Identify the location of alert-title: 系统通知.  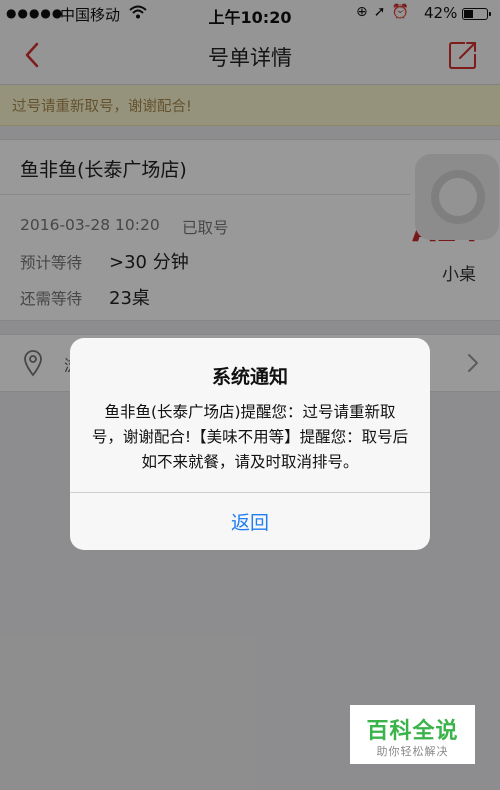
(249, 377).